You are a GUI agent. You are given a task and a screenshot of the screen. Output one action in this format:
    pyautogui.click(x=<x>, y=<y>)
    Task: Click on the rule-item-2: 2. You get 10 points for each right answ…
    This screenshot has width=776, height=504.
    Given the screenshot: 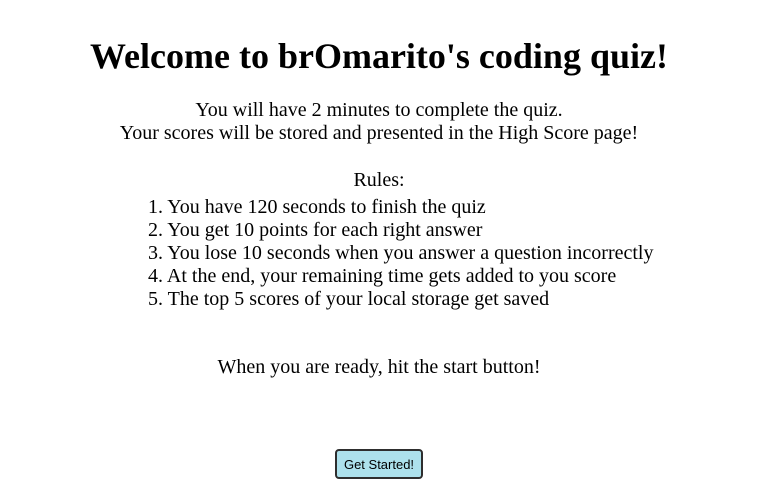 What is the action you would take?
    pyautogui.click(x=315, y=230)
    